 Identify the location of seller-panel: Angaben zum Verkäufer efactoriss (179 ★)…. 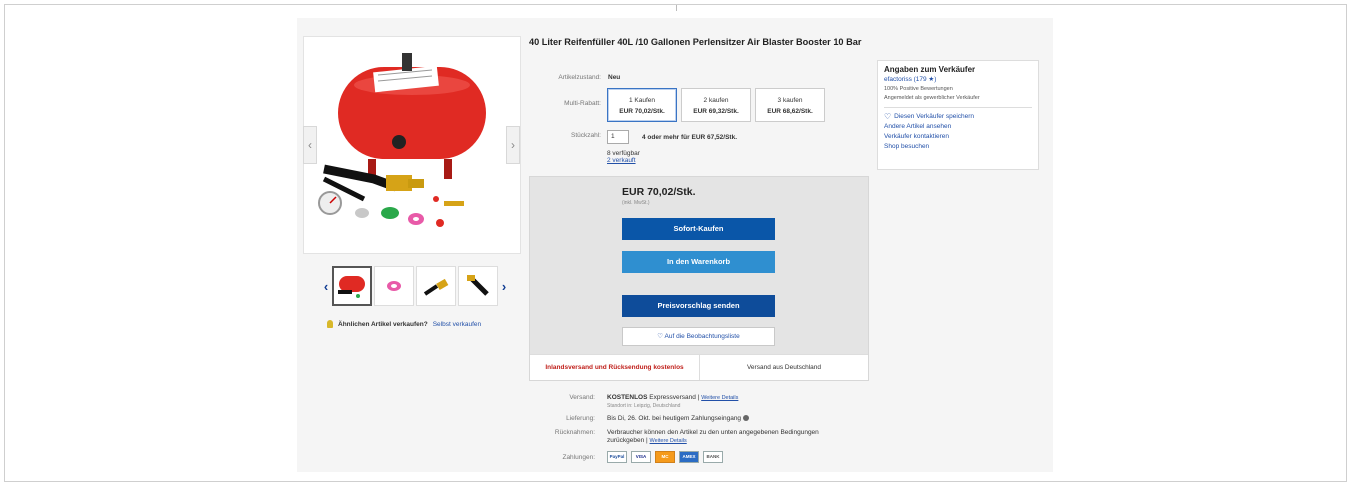
(958, 115).